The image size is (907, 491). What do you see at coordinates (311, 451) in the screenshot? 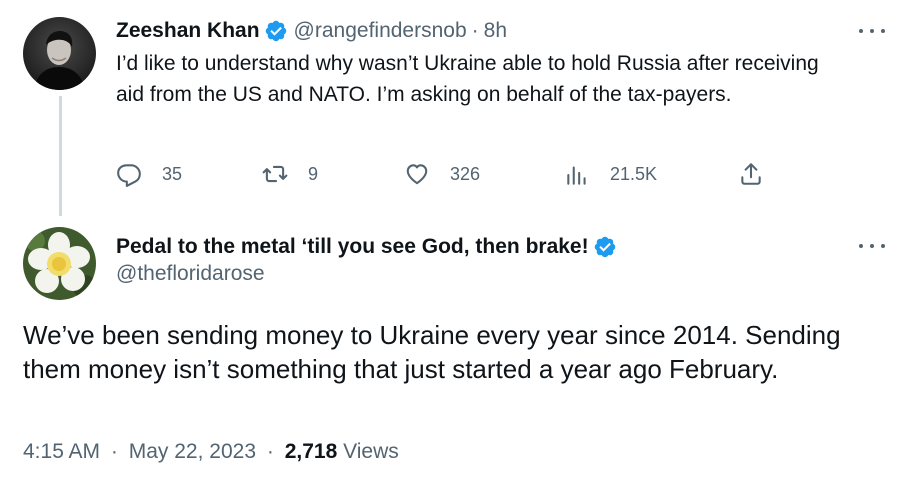
I see `views-total: 2,718` at bounding box center [311, 451].